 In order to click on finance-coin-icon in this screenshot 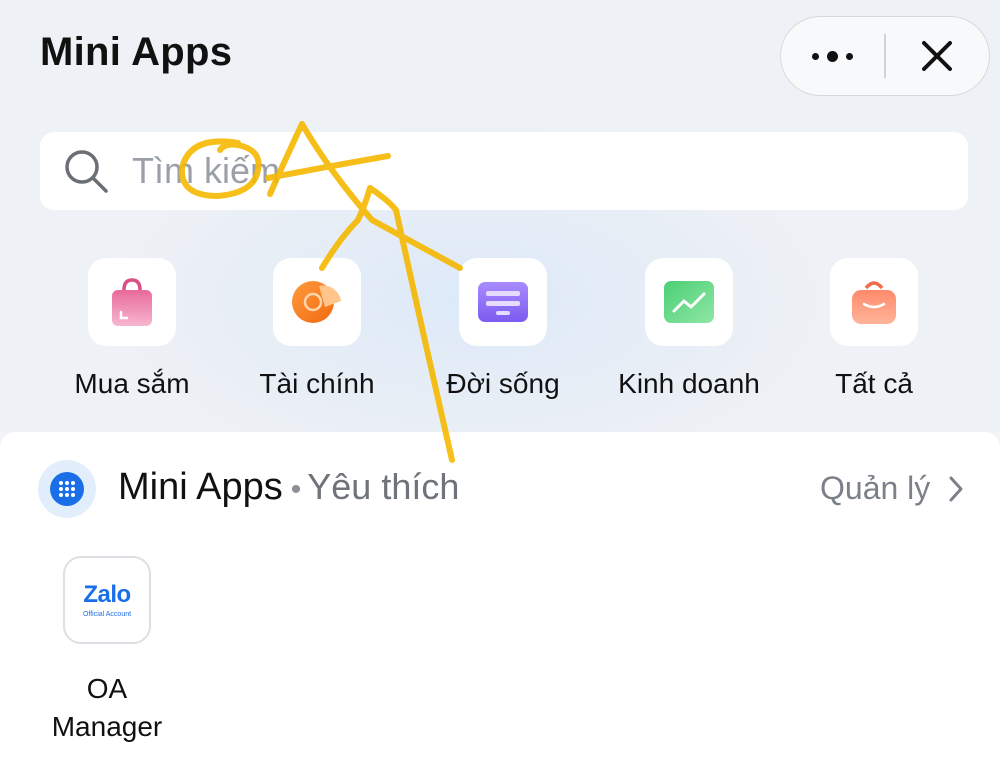, I will do `click(316, 302)`.